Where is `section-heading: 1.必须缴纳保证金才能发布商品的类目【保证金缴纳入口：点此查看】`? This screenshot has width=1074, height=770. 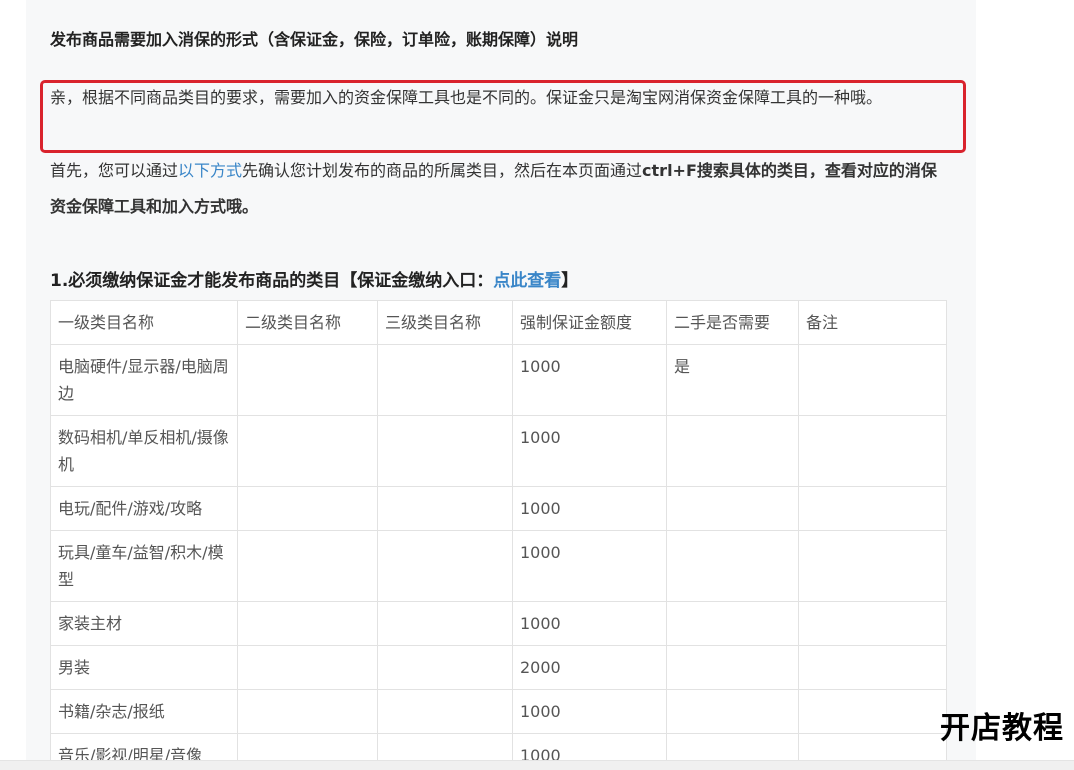 section-heading: 1.必须缴纳保证金才能发布商品的类目【保证金缴纳入口：点此查看】 is located at coordinates (314, 278).